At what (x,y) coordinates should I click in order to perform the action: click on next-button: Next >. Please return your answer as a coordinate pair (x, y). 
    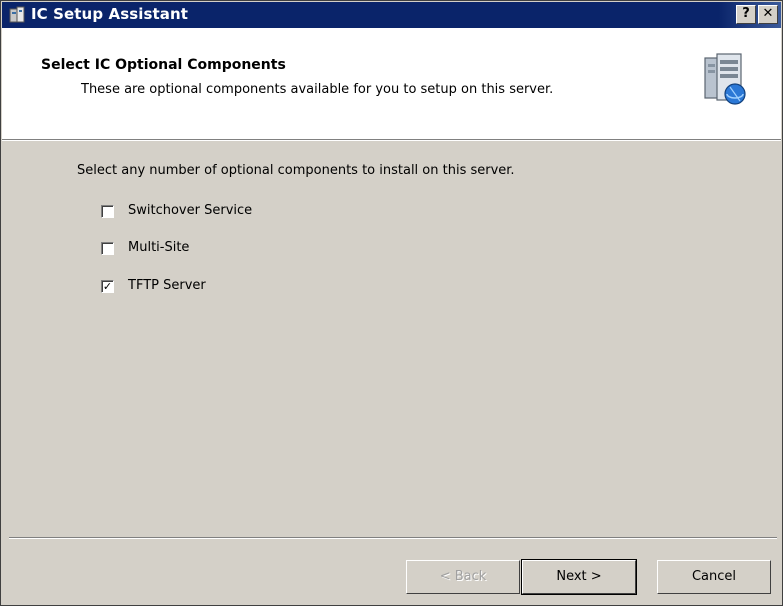
    Looking at the image, I should click on (579, 577).